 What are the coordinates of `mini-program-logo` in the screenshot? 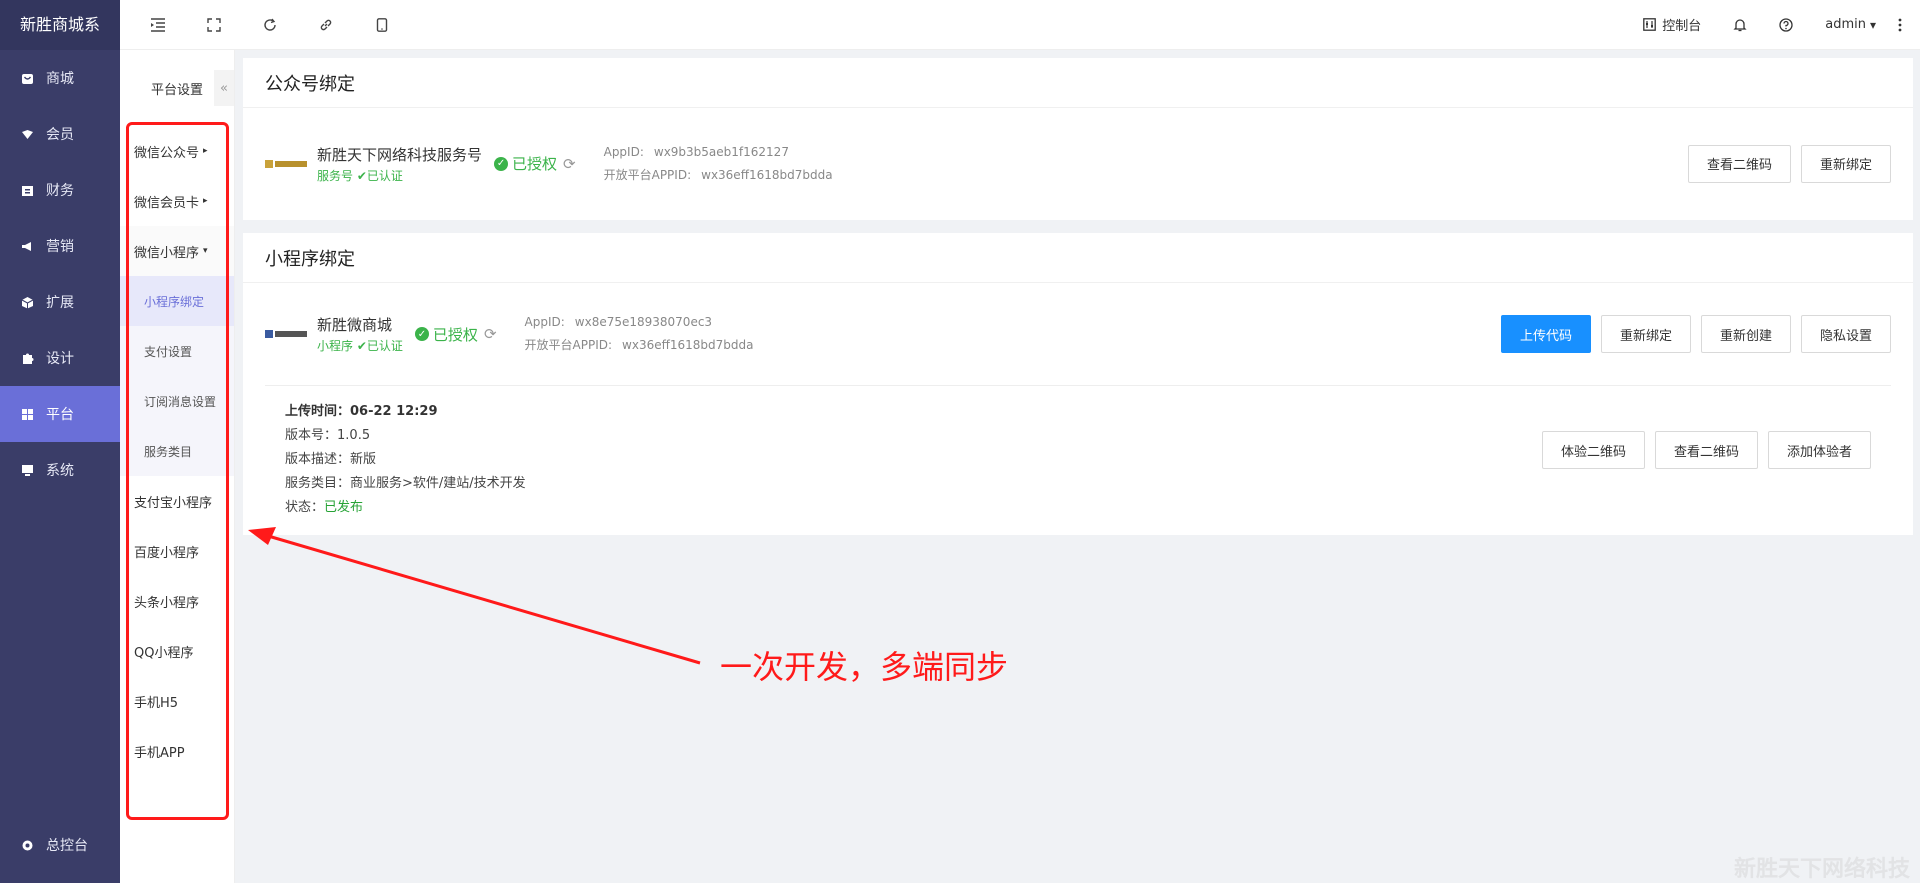 It's located at (287, 334).